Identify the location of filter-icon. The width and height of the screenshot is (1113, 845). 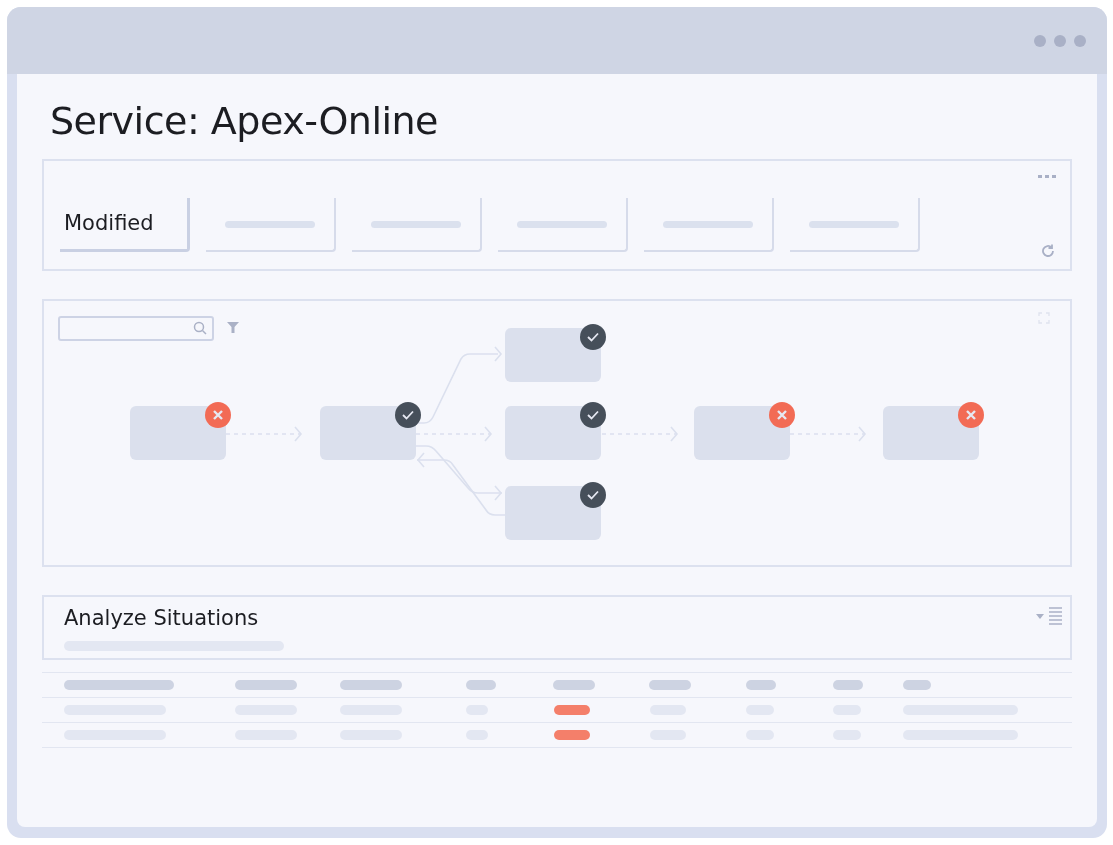
(233, 328).